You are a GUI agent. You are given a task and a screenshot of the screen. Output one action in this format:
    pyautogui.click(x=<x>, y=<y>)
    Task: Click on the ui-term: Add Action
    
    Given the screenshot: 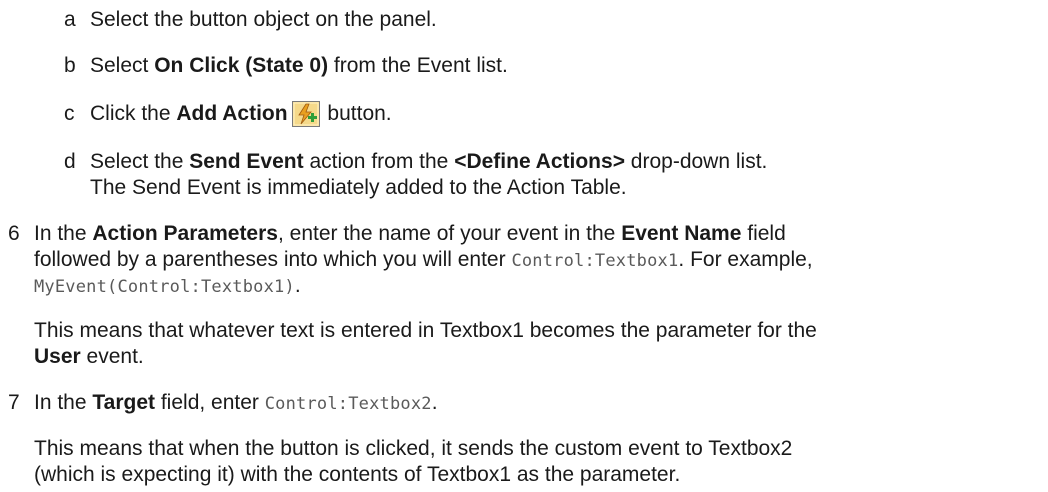 What is the action you would take?
    pyautogui.click(x=232, y=113)
    